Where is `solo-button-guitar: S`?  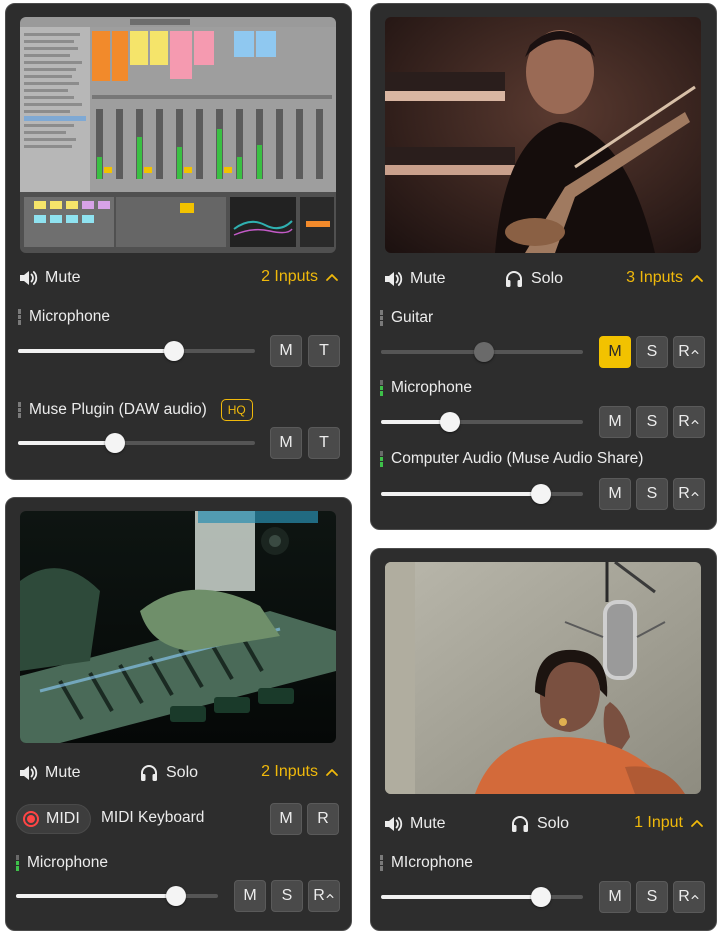 solo-button-guitar: S is located at coordinates (652, 352).